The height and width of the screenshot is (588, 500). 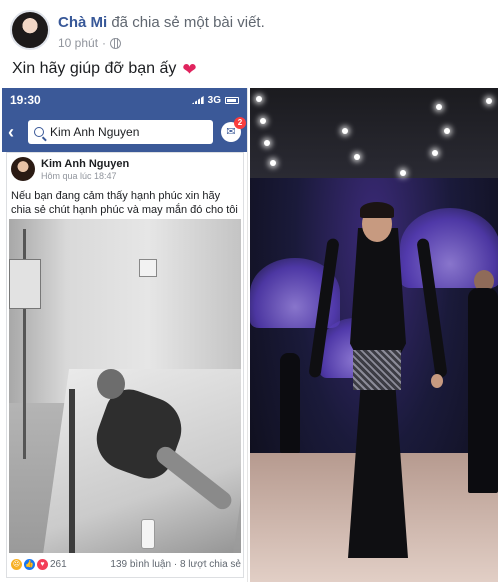 What do you see at coordinates (233, 129) in the screenshot?
I see `messenger-icon: ✉ 2` at bounding box center [233, 129].